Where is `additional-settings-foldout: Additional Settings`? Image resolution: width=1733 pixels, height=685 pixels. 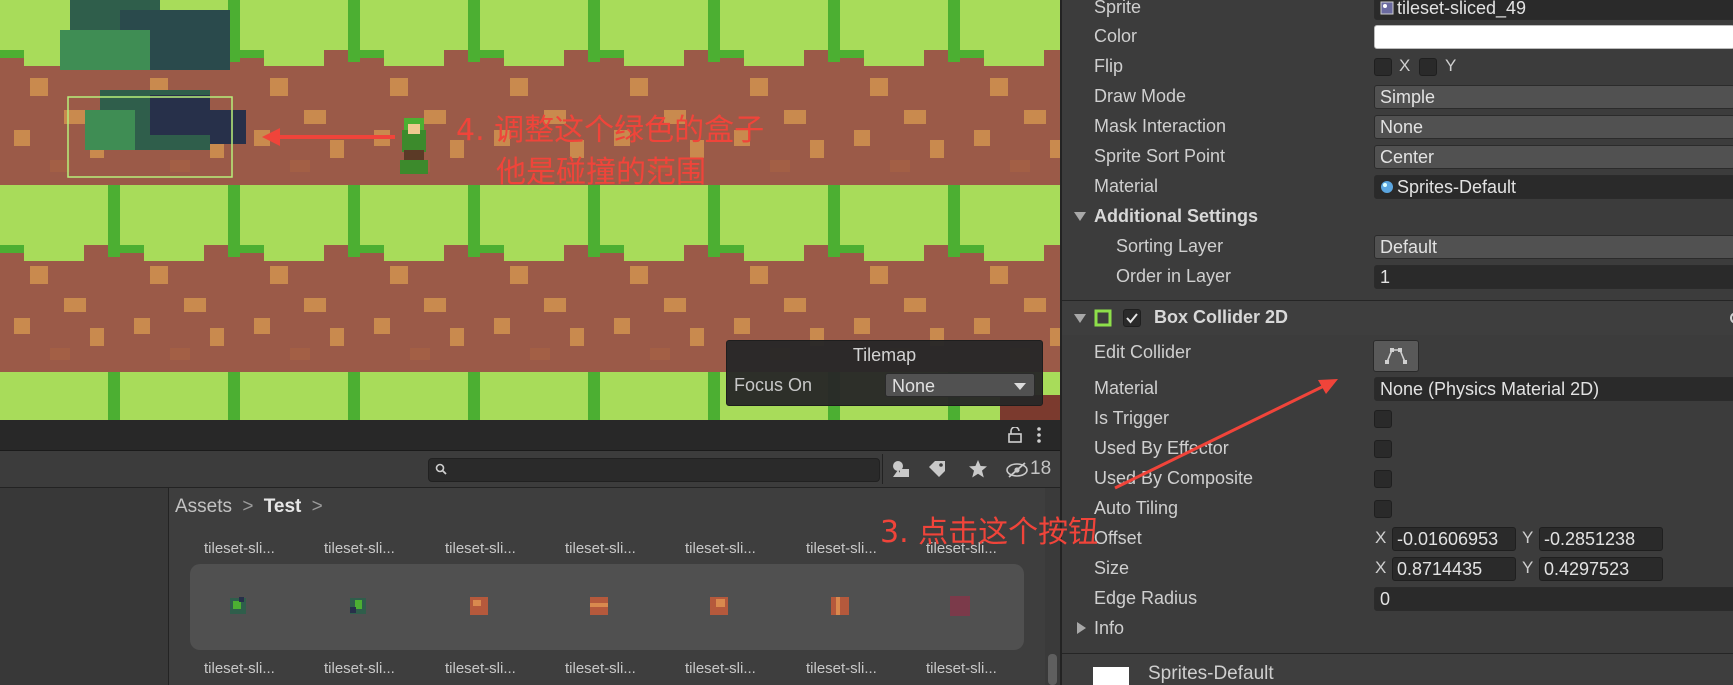
additional-settings-foldout: Additional Settings is located at coordinates (1397, 217).